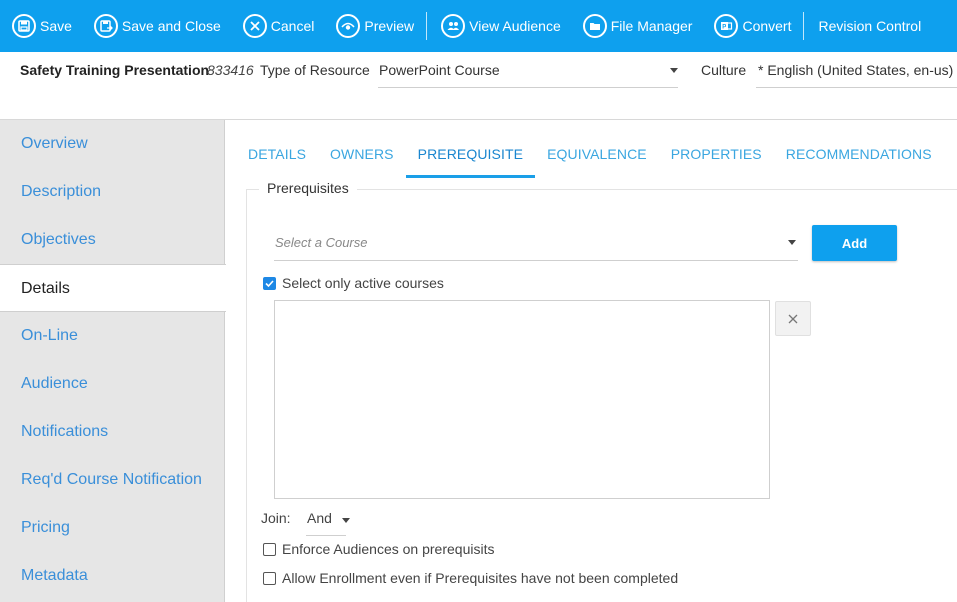 The width and height of the screenshot is (957, 602). What do you see at coordinates (115, 70) in the screenshot?
I see `course-title: Safety Training Presentation` at bounding box center [115, 70].